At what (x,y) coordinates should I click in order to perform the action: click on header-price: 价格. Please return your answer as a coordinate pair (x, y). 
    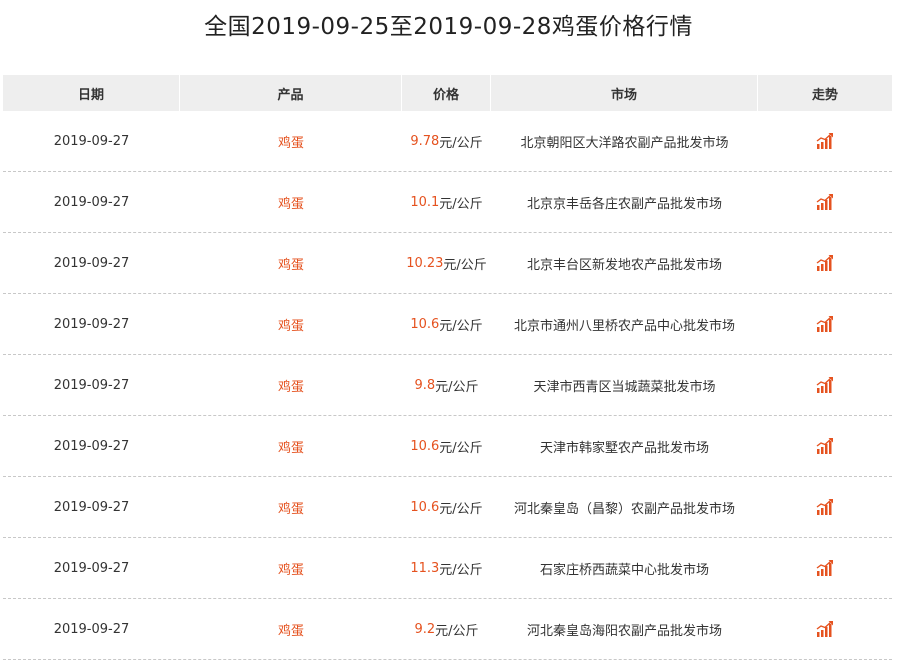
    Looking at the image, I should click on (446, 93).